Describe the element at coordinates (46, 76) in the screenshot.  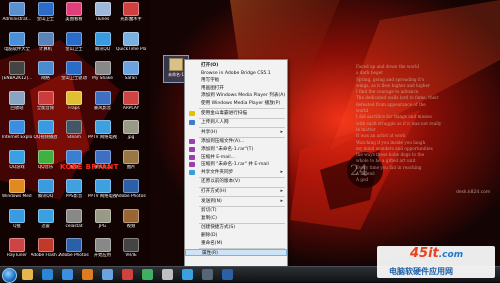
I see `desktop-icon: 网络` at that location.